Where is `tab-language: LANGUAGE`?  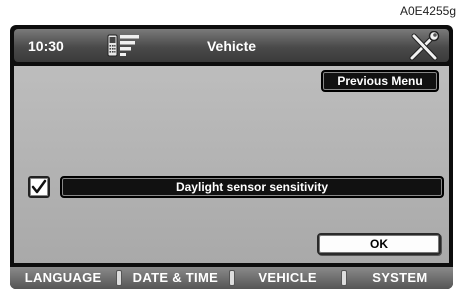 tab-language: LANGUAGE is located at coordinates (63, 278).